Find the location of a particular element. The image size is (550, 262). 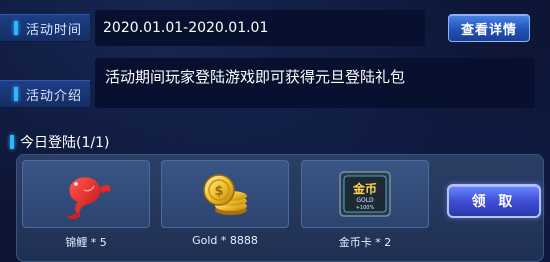

reward-card-gold: $ is located at coordinates (225, 194).